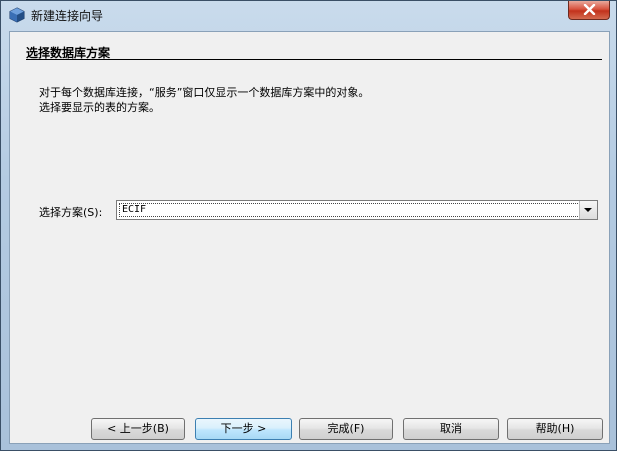 The image size is (617, 451). I want to click on close-button, so click(589, 10).